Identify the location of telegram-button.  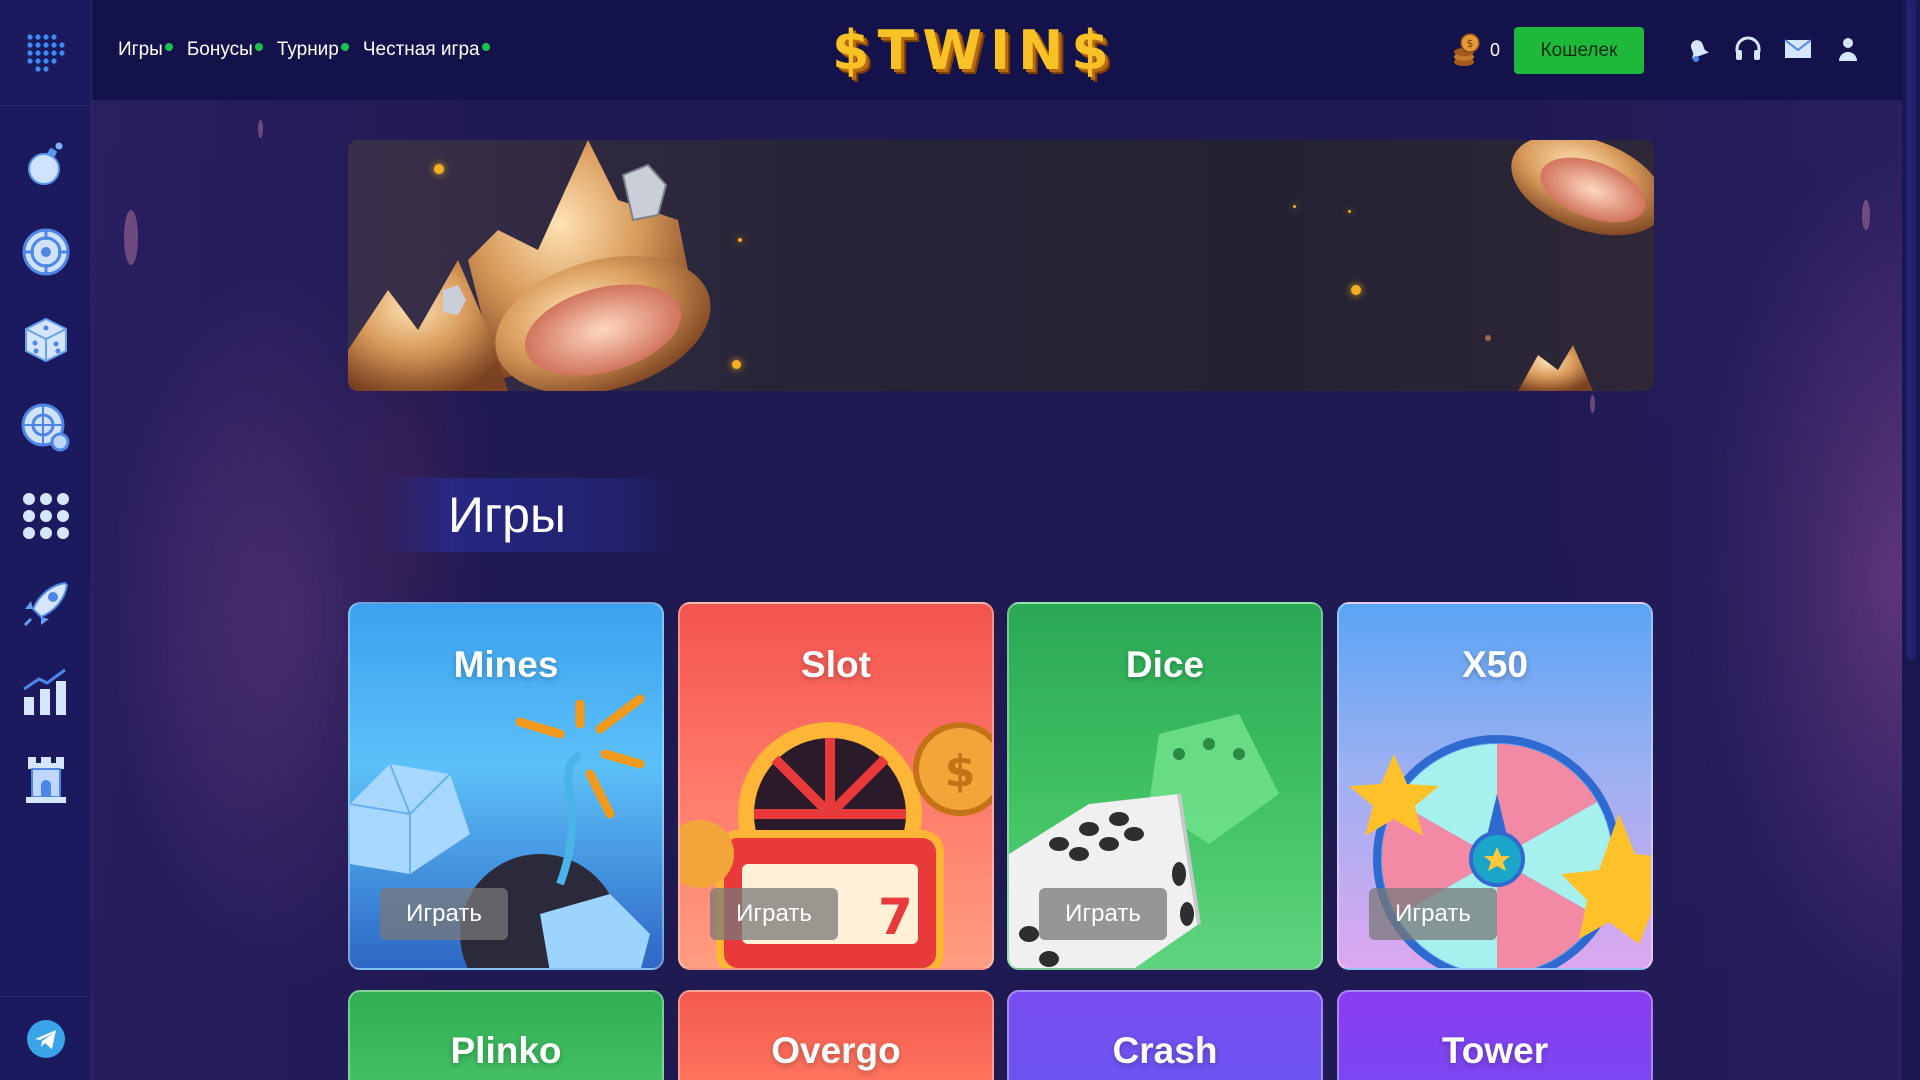
(46, 1038).